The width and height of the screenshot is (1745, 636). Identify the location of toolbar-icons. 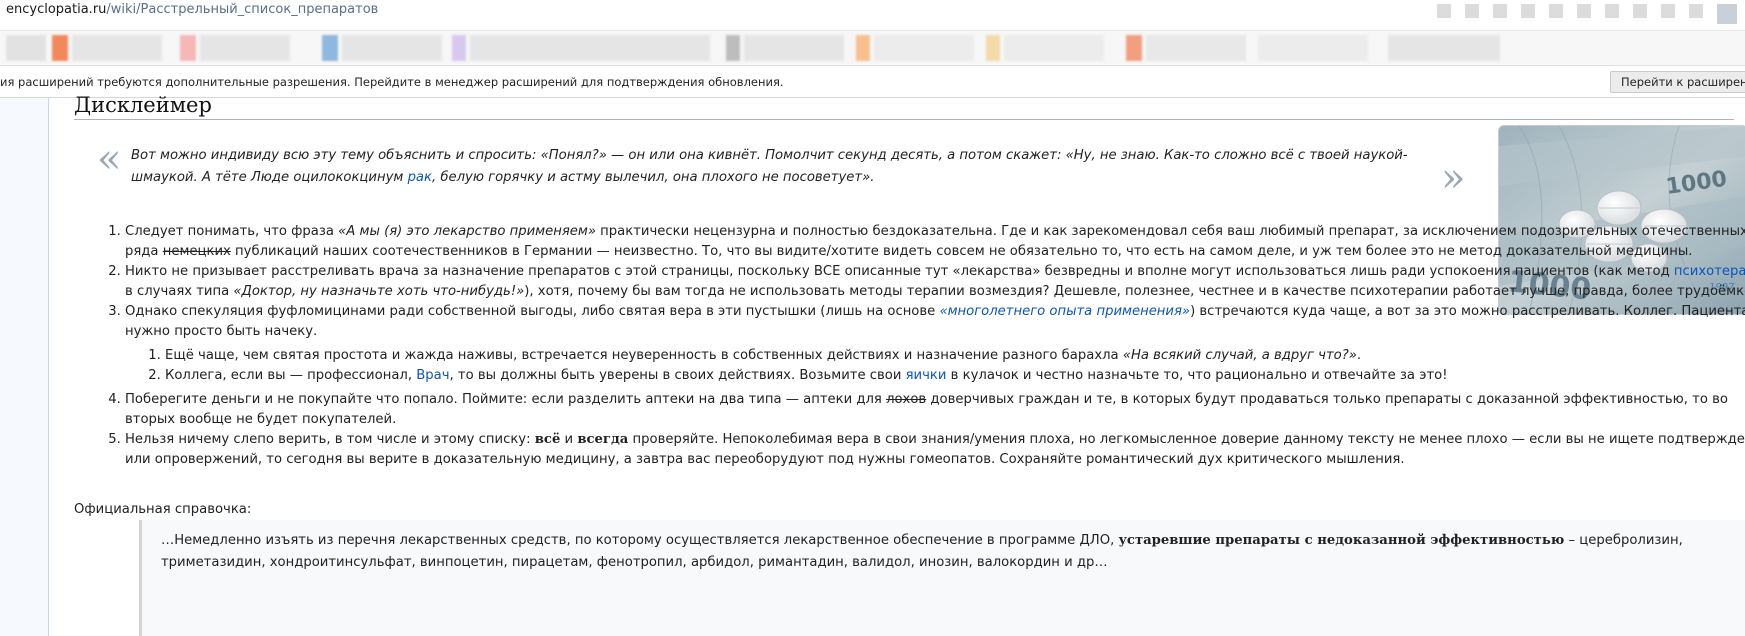
(1587, 14).